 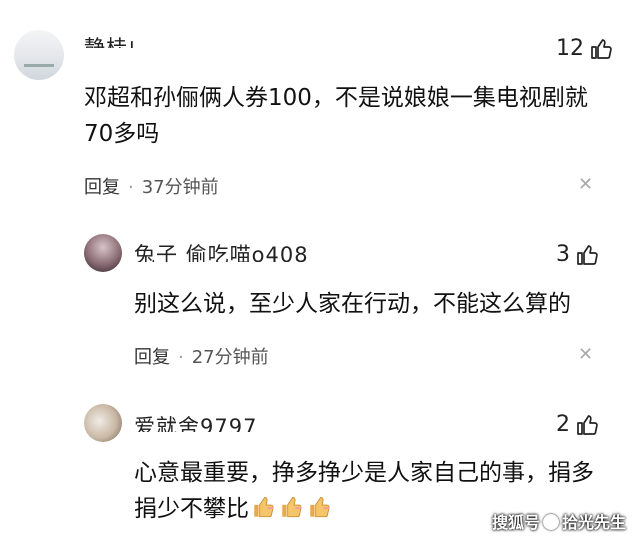 What do you see at coordinates (115, 38) in the screenshot?
I see `comment-username: 静桂∟` at bounding box center [115, 38].